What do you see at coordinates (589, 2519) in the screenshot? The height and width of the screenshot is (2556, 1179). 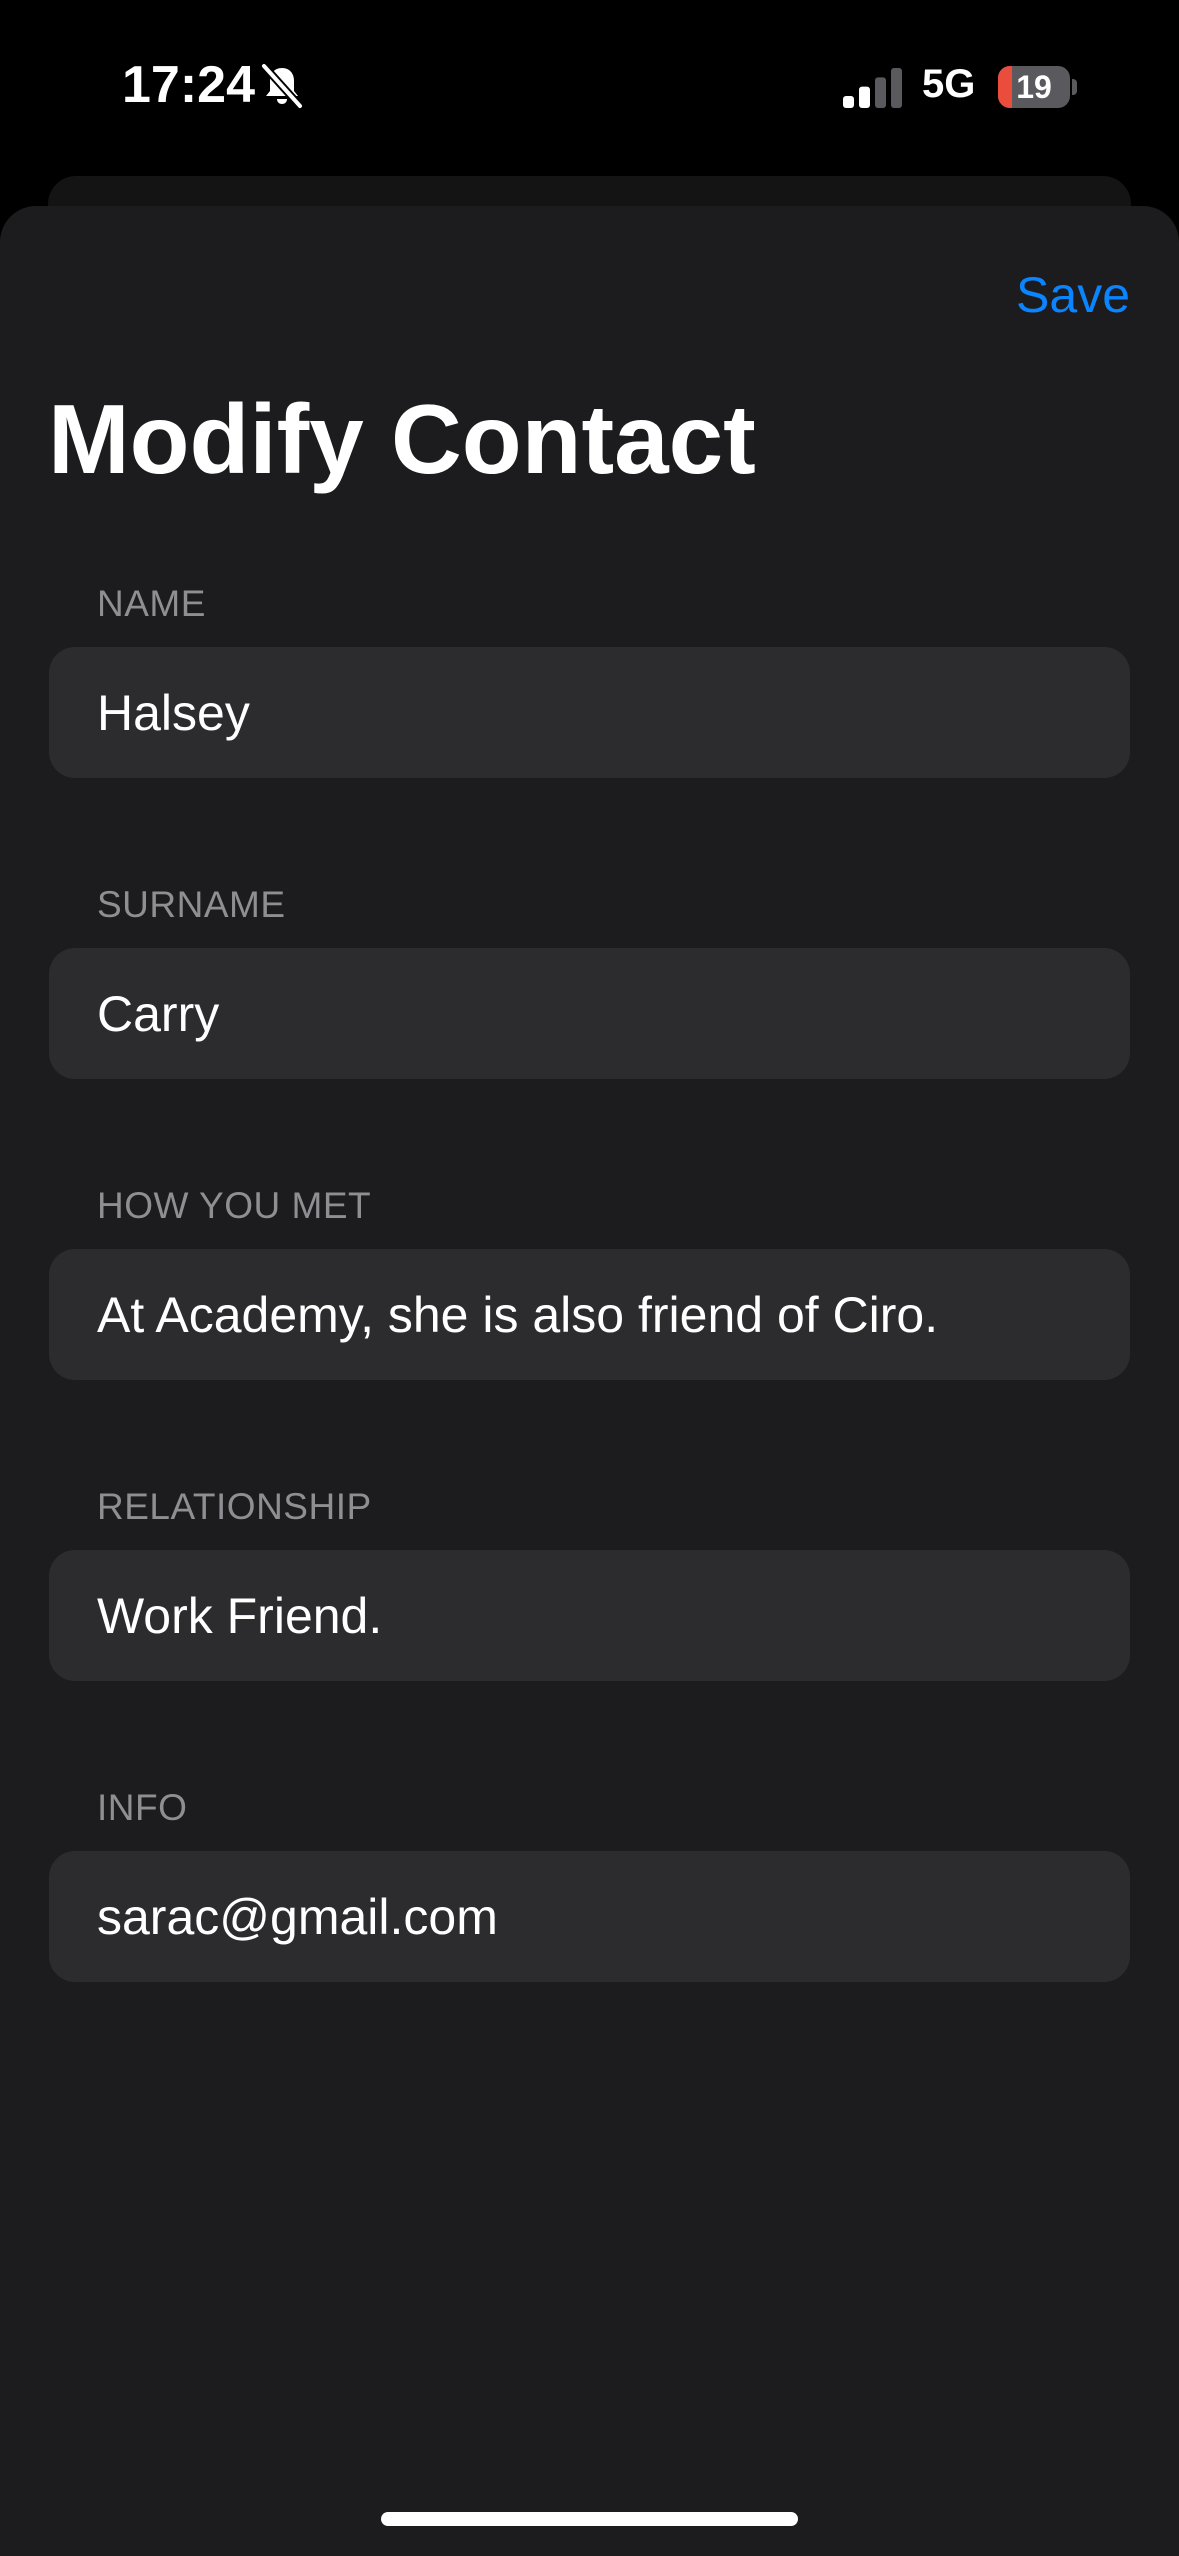 I see `home-indicator` at bounding box center [589, 2519].